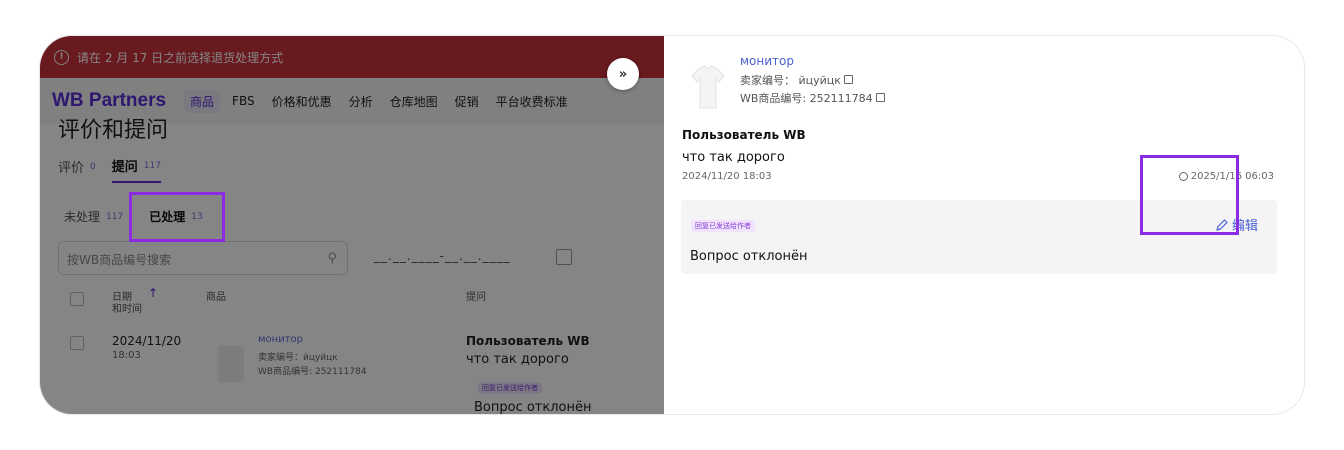  What do you see at coordinates (708, 87) in the screenshot?
I see `tshirt-thumbnail` at bounding box center [708, 87].